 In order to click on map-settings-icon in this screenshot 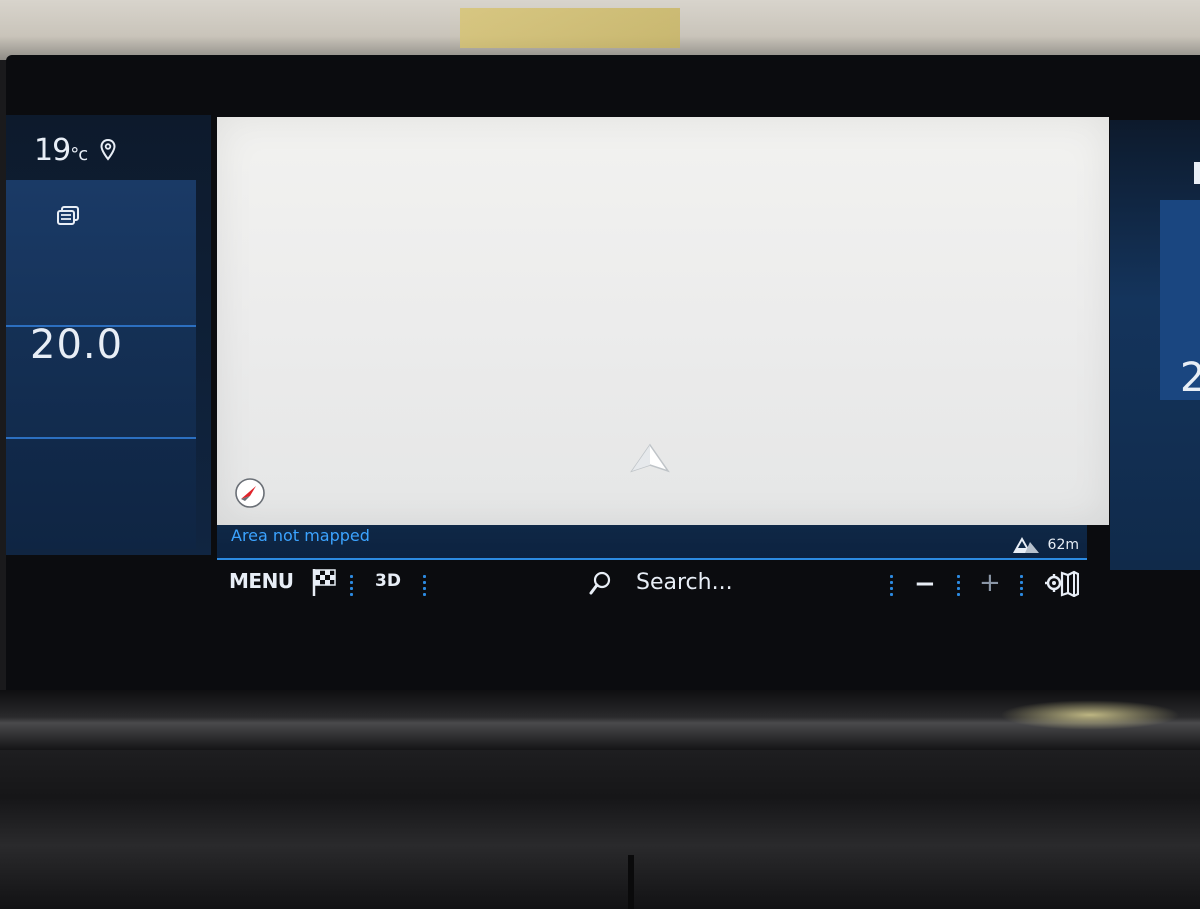, I will do `click(1062, 585)`.